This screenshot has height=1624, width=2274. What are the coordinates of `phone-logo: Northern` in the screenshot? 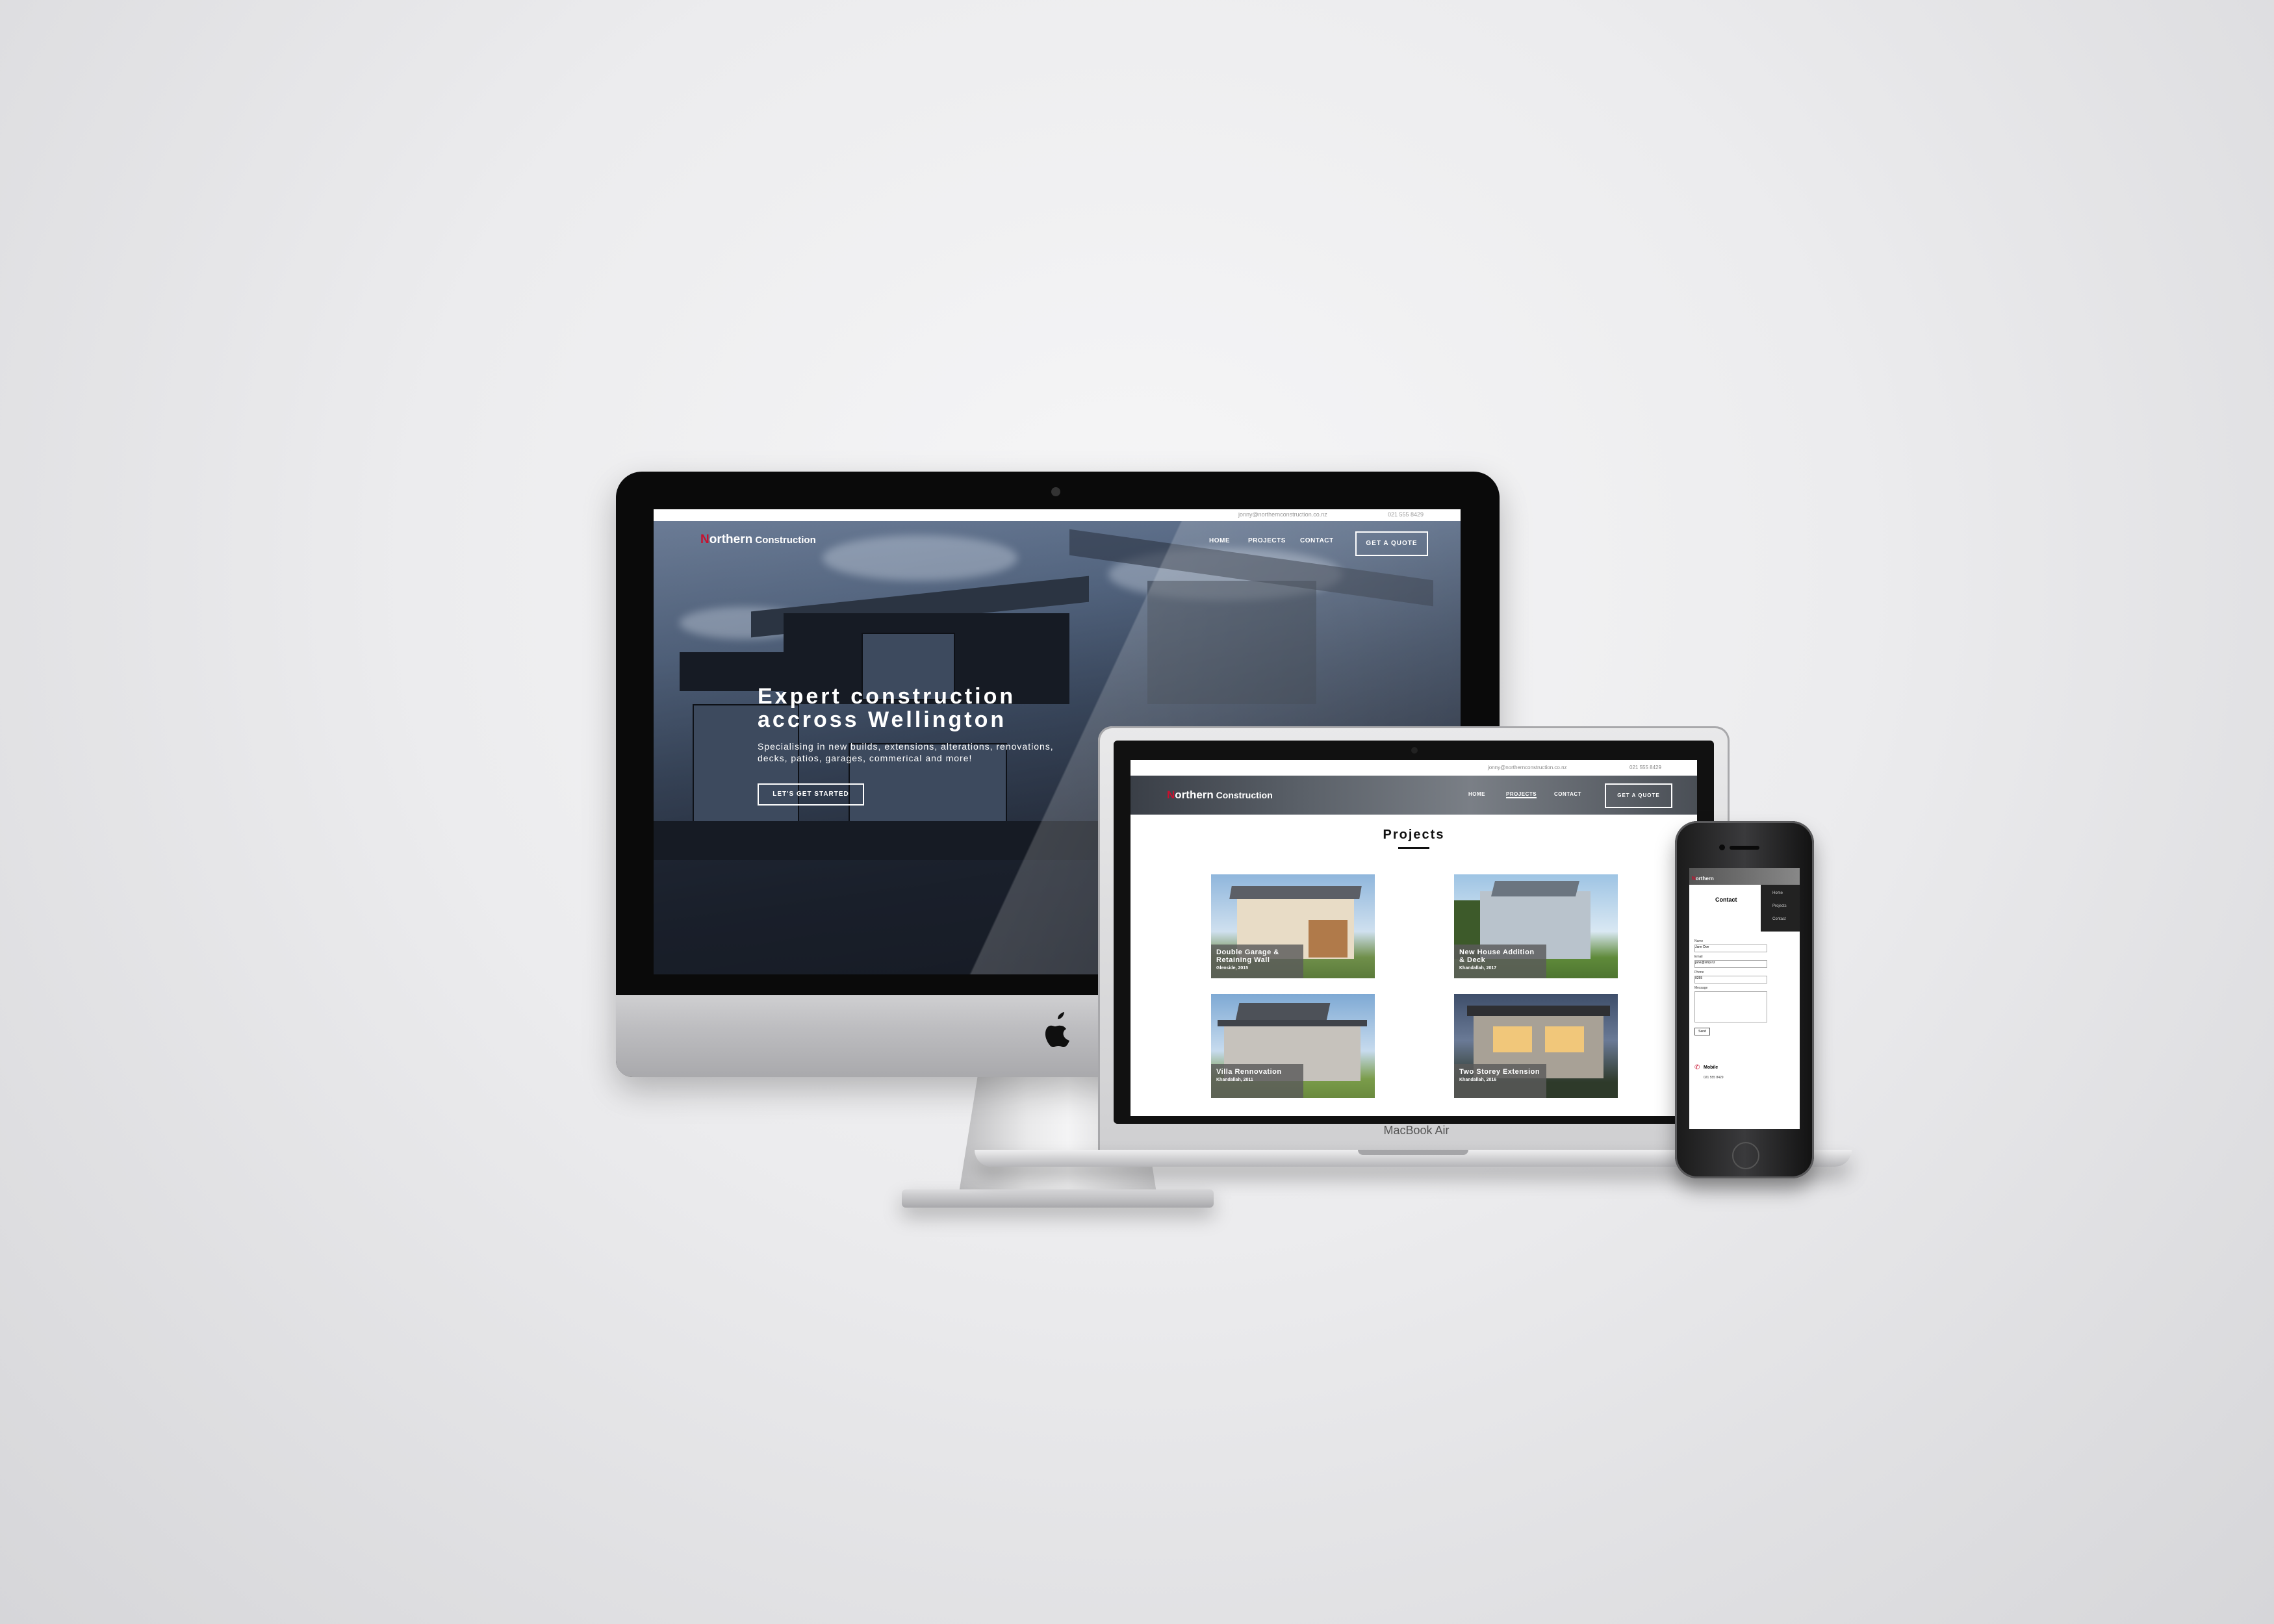 It's located at (1703, 879).